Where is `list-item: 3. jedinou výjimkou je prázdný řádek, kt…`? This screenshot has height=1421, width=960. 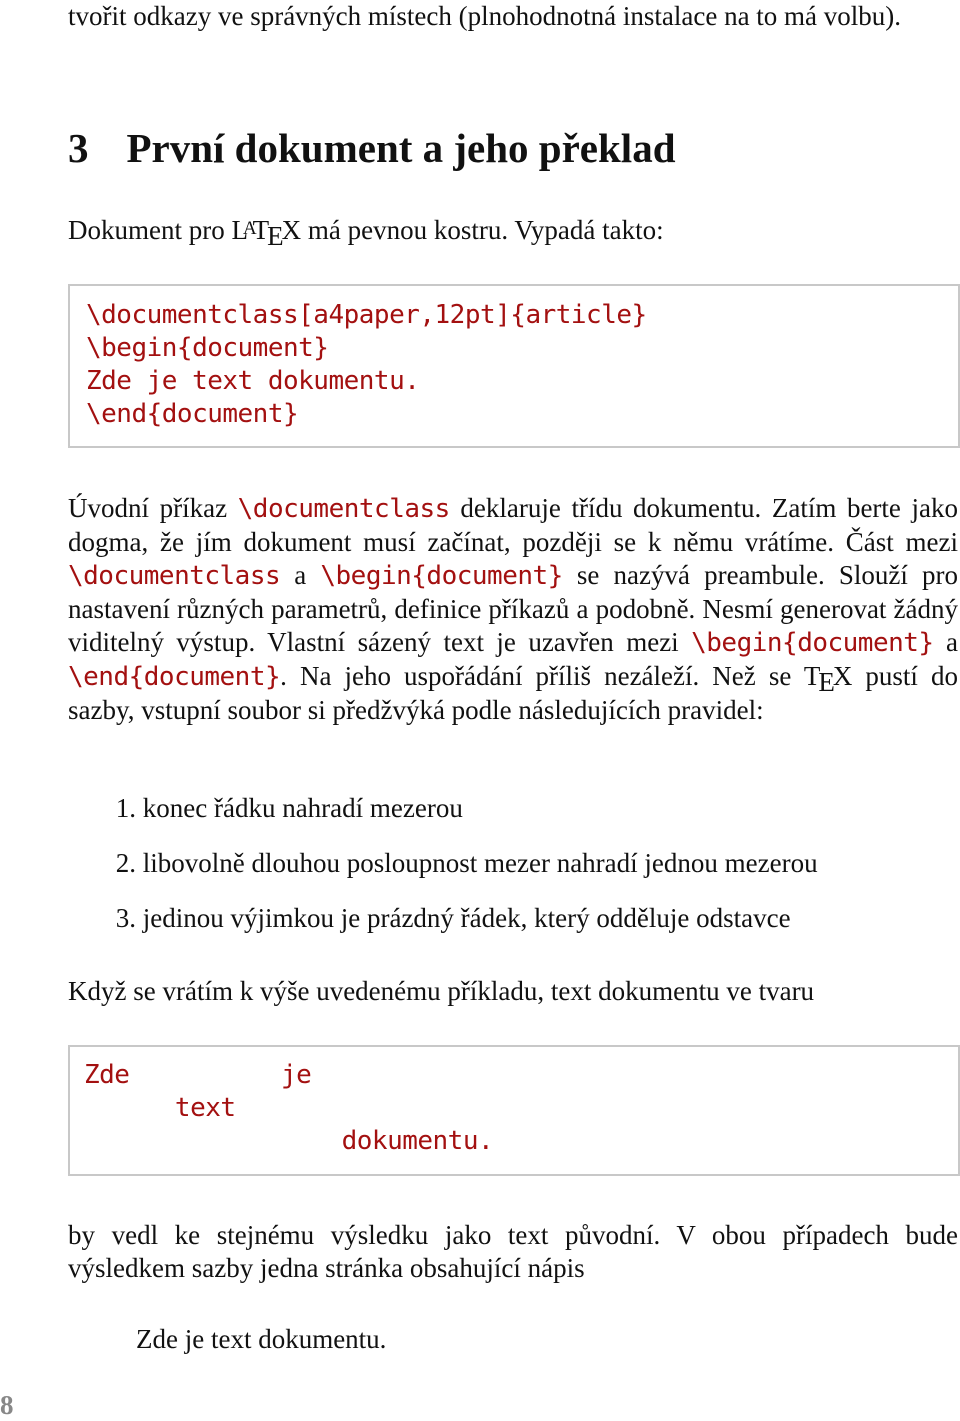 list-item: 3. jedinou výjimkou je prázdný řádek, kt… is located at coordinates (443, 929).